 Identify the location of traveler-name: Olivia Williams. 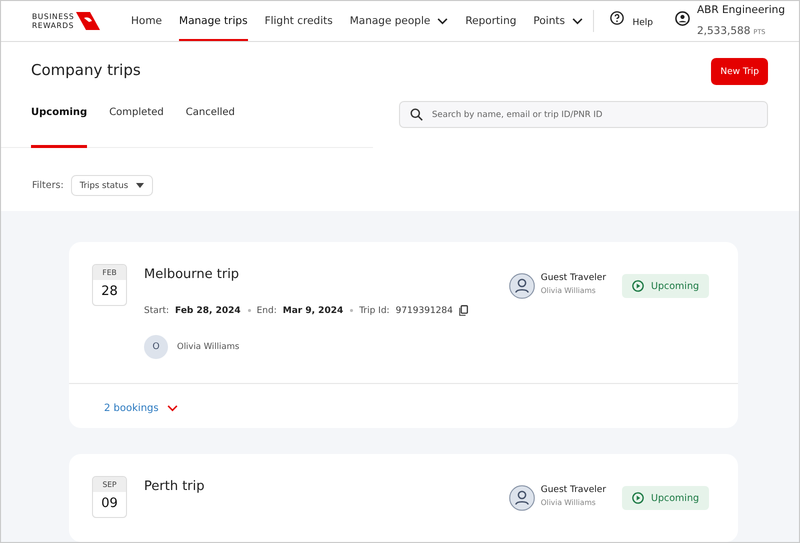
(208, 347).